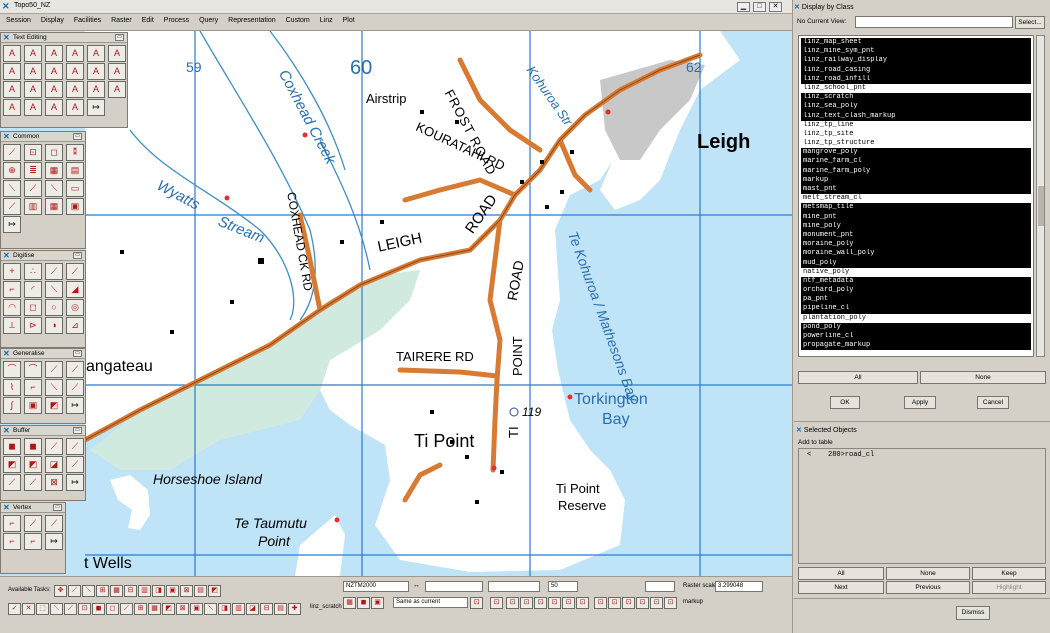 The image size is (1050, 633). What do you see at coordinates (54, 53) in the screenshot?
I see `text_editing-tool-2-icon: A` at bounding box center [54, 53].